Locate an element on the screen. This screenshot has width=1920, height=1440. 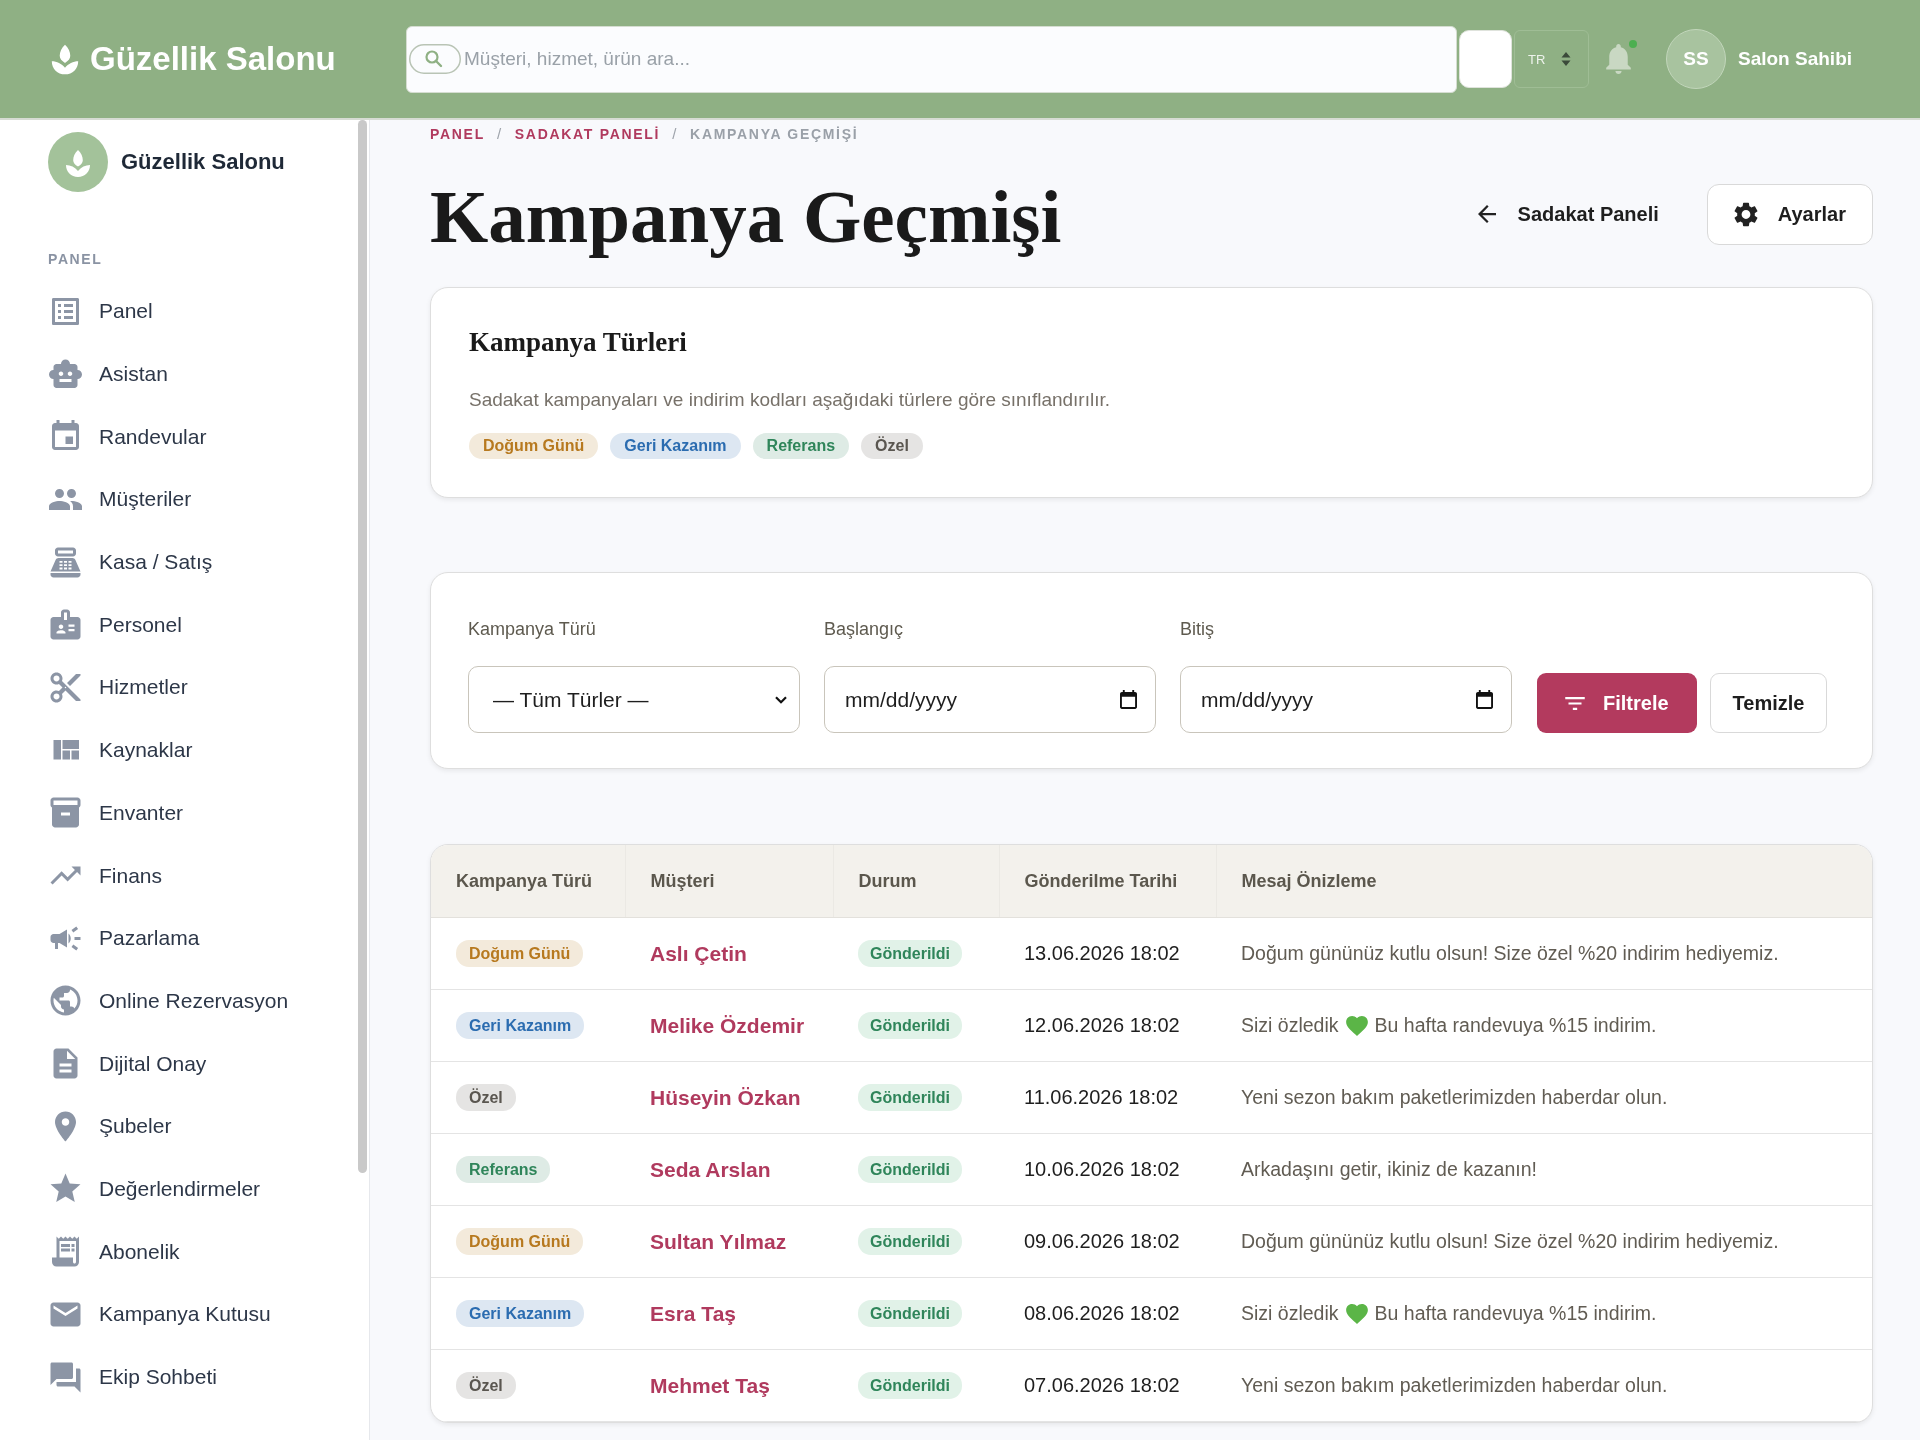
up-down-caret-icon is located at coordinates (1566, 59).